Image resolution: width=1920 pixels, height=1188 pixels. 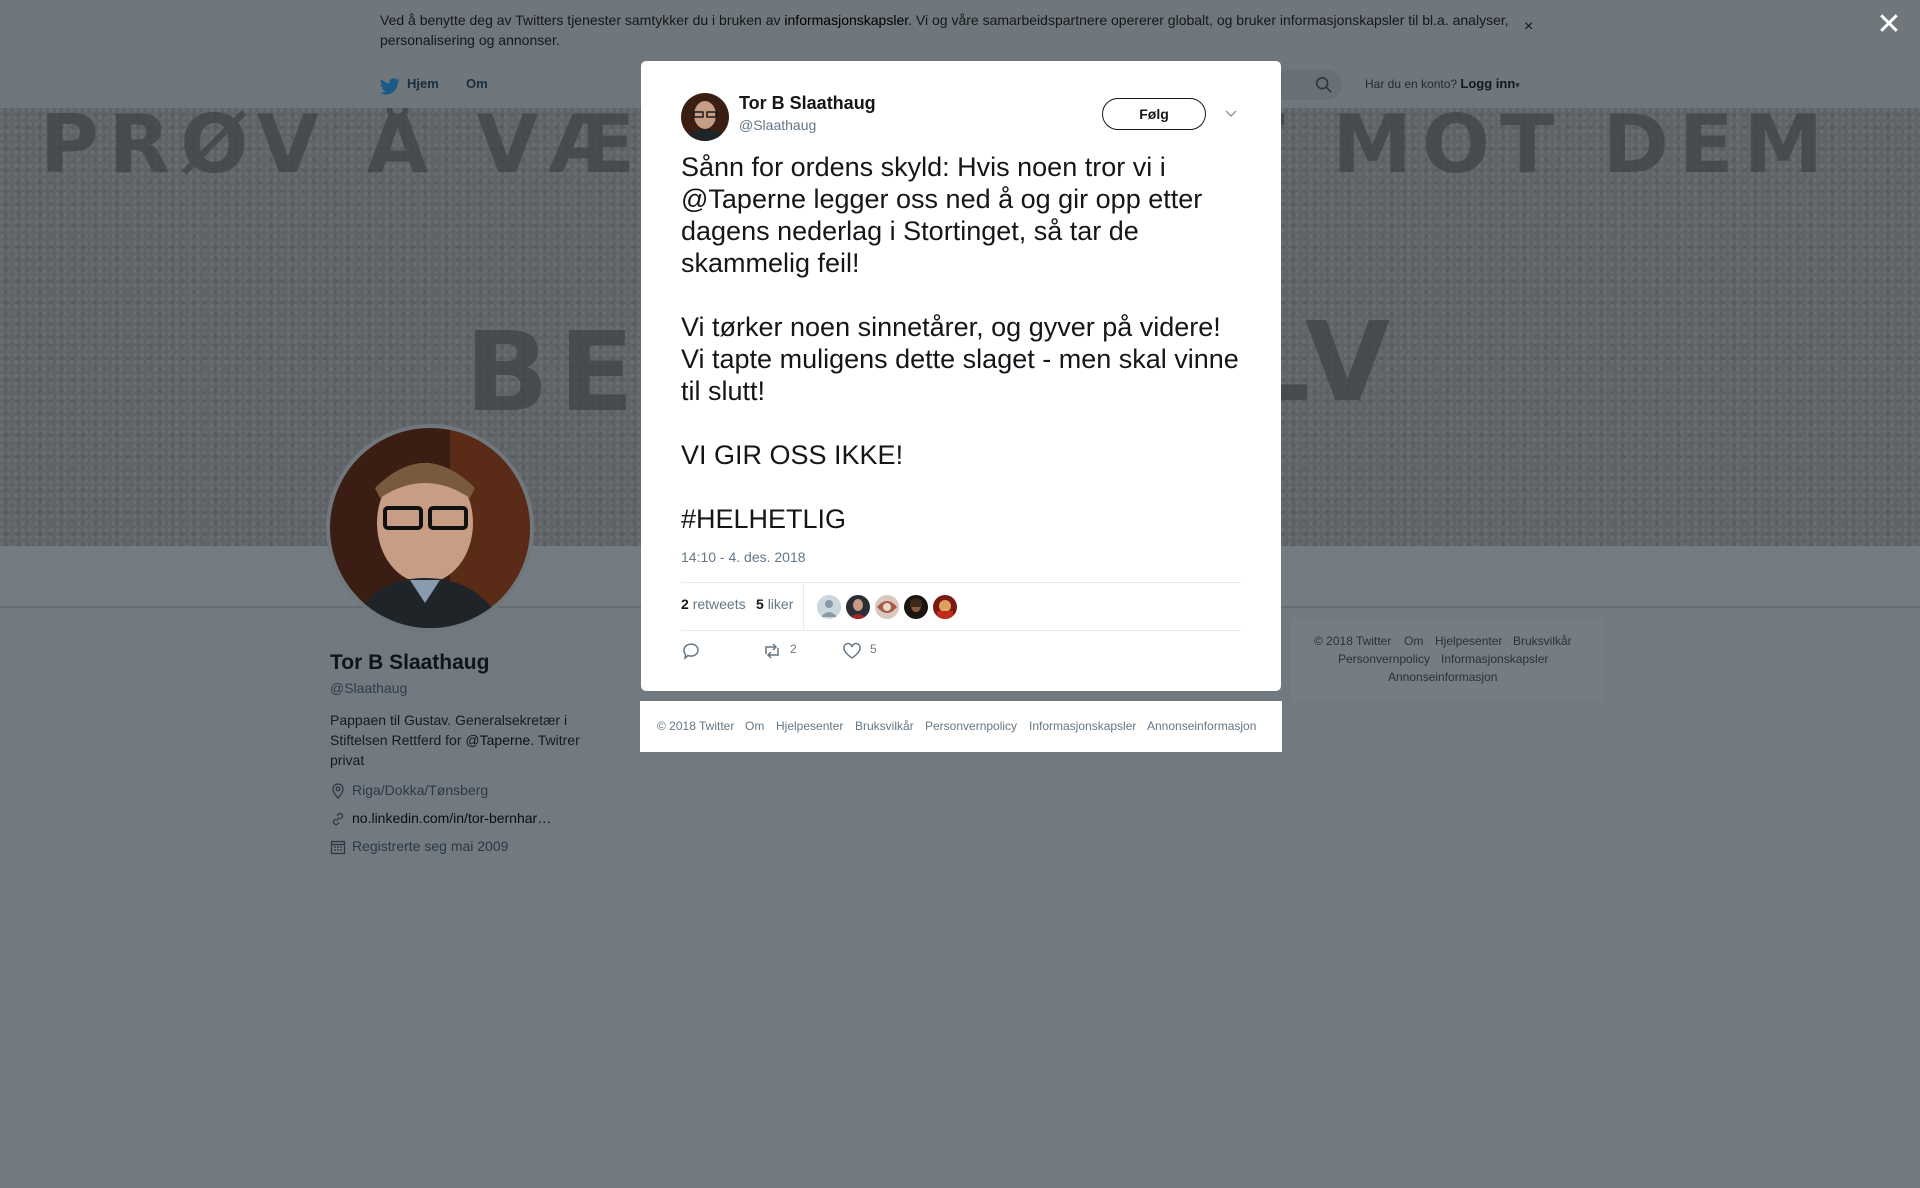 I want to click on profile-handle: @Slaathaug, so click(x=368, y=688).